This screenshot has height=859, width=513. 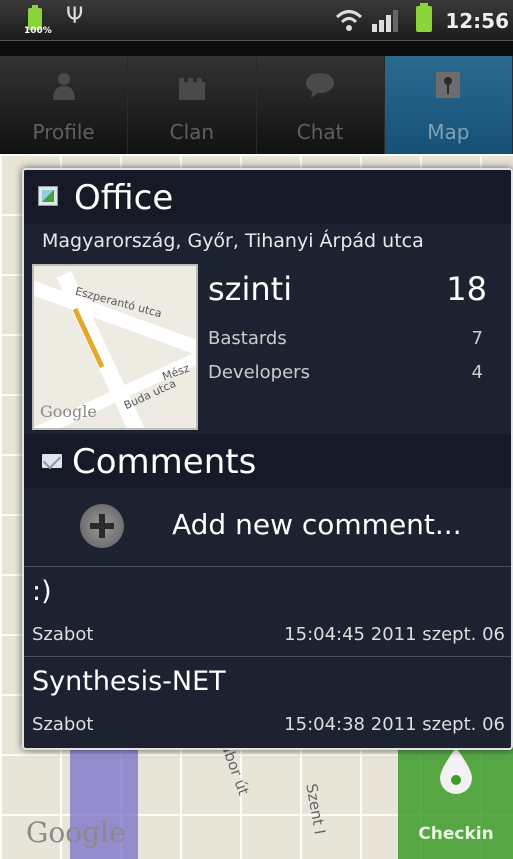 I want to click on speech-bubble-icon, so click(x=320, y=85).